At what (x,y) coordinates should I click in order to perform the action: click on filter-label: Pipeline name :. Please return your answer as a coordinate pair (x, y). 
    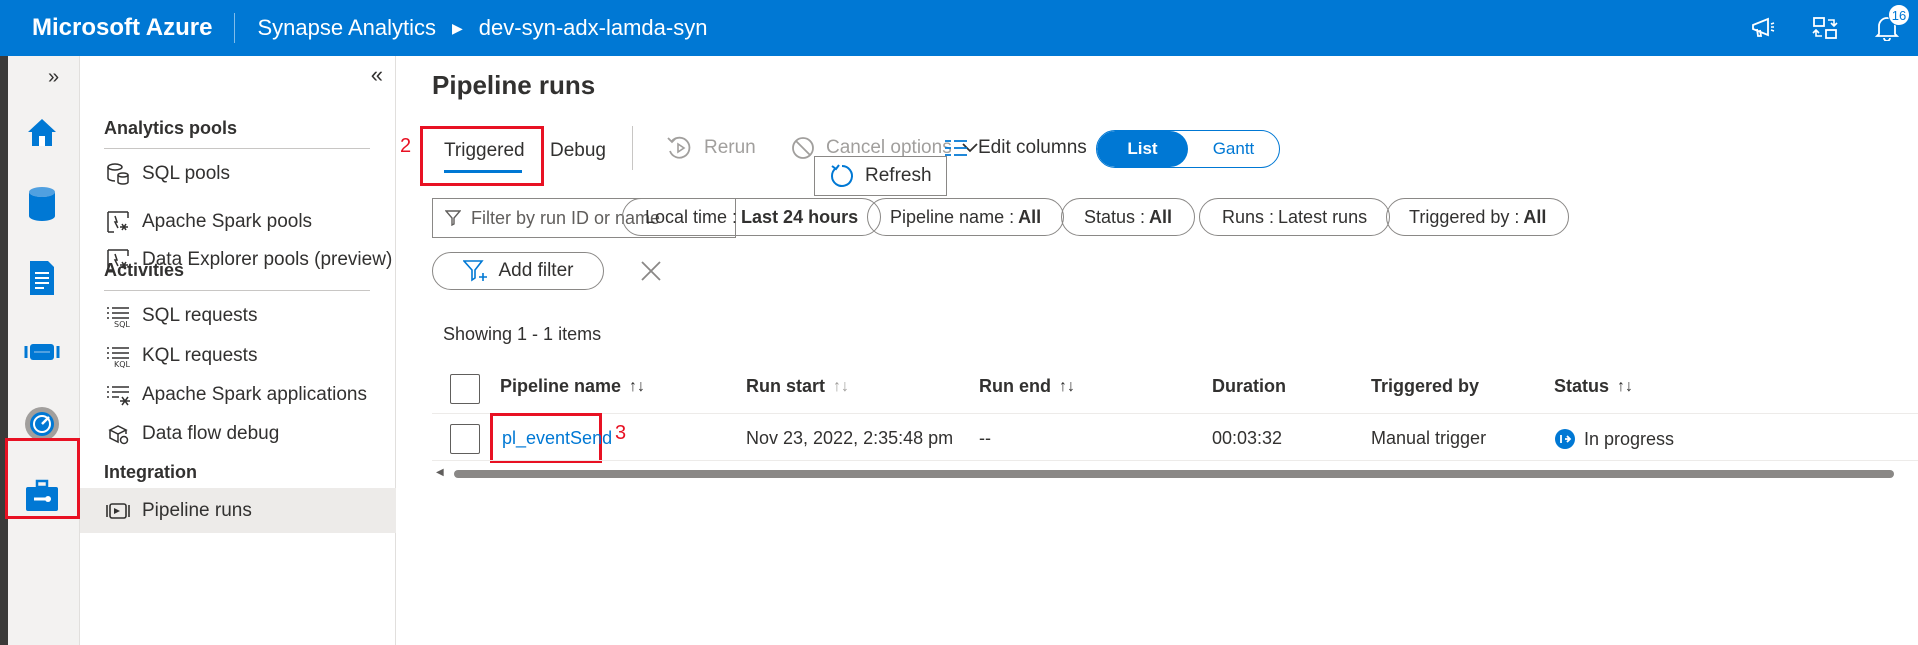
    Looking at the image, I should click on (952, 216).